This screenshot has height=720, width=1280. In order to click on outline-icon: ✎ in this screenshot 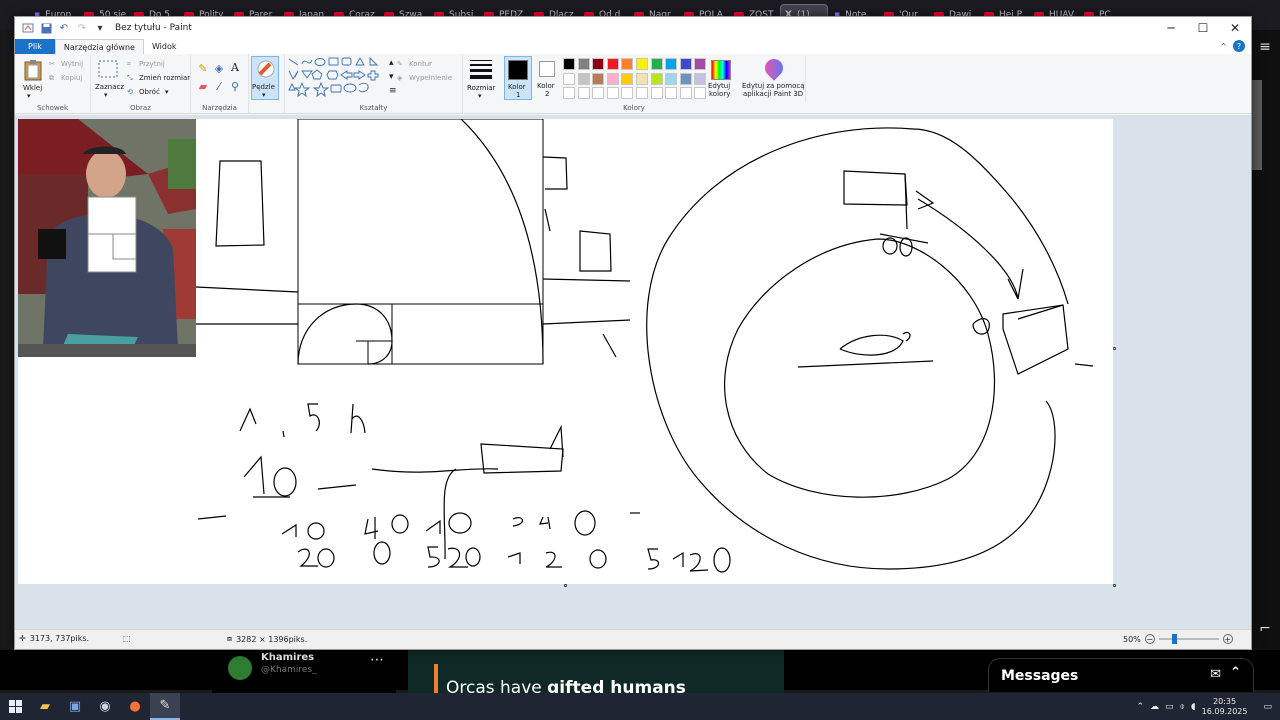, I will do `click(400, 64)`.